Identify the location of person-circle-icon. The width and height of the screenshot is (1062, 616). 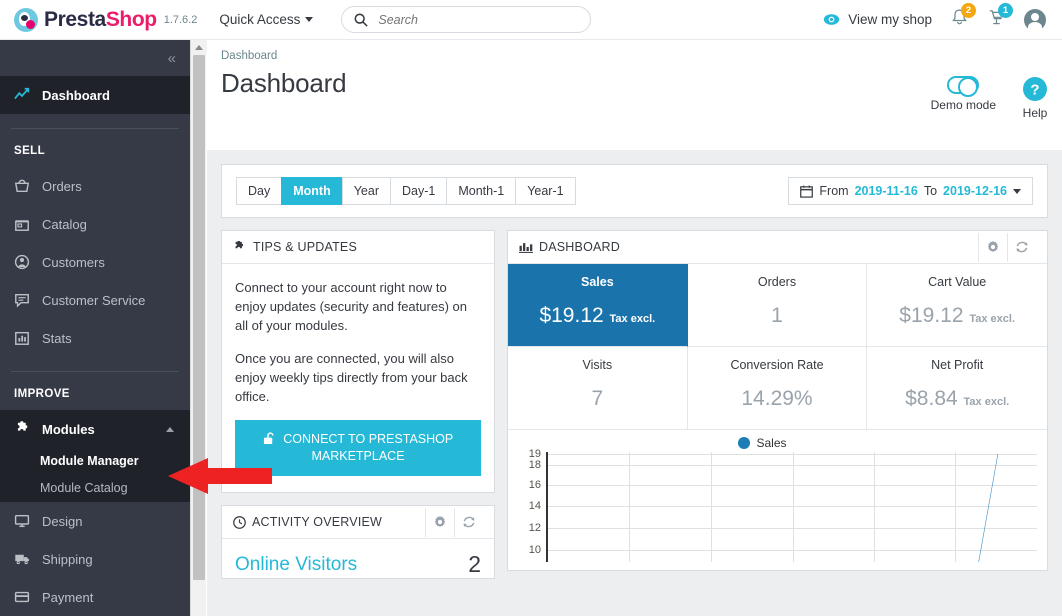
(25, 262).